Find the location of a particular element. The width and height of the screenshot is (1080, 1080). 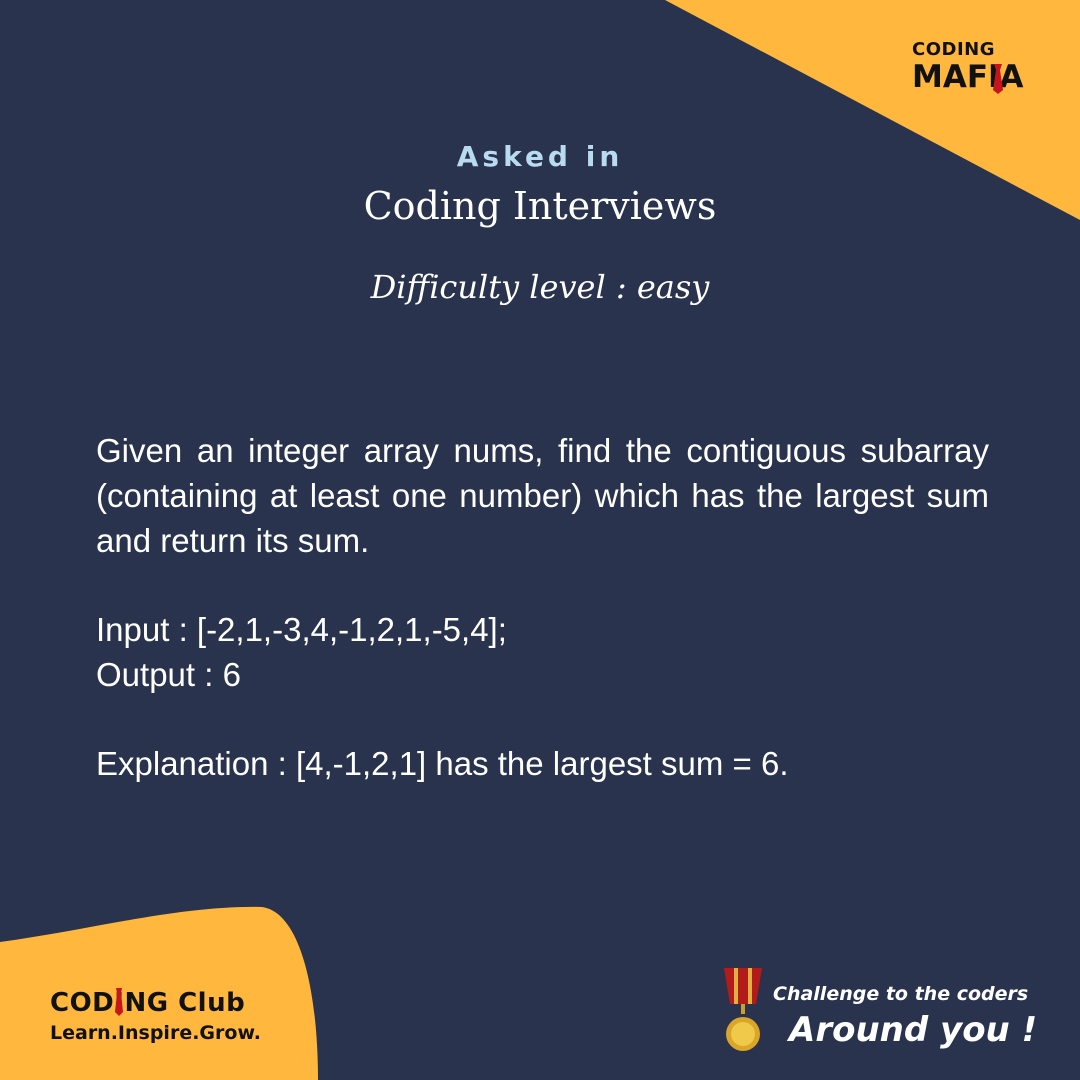

challenge-tagline: Challenge to the coders Around you ! is located at coordinates (905, 1016).